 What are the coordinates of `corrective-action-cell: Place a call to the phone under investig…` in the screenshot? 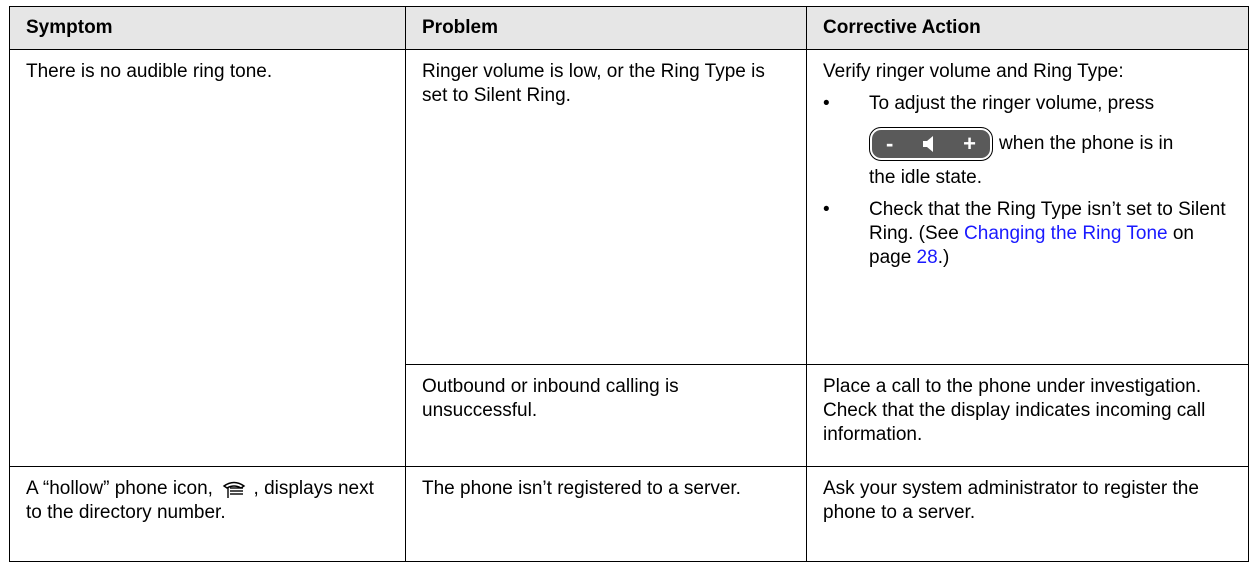 It's located at (1027, 415).